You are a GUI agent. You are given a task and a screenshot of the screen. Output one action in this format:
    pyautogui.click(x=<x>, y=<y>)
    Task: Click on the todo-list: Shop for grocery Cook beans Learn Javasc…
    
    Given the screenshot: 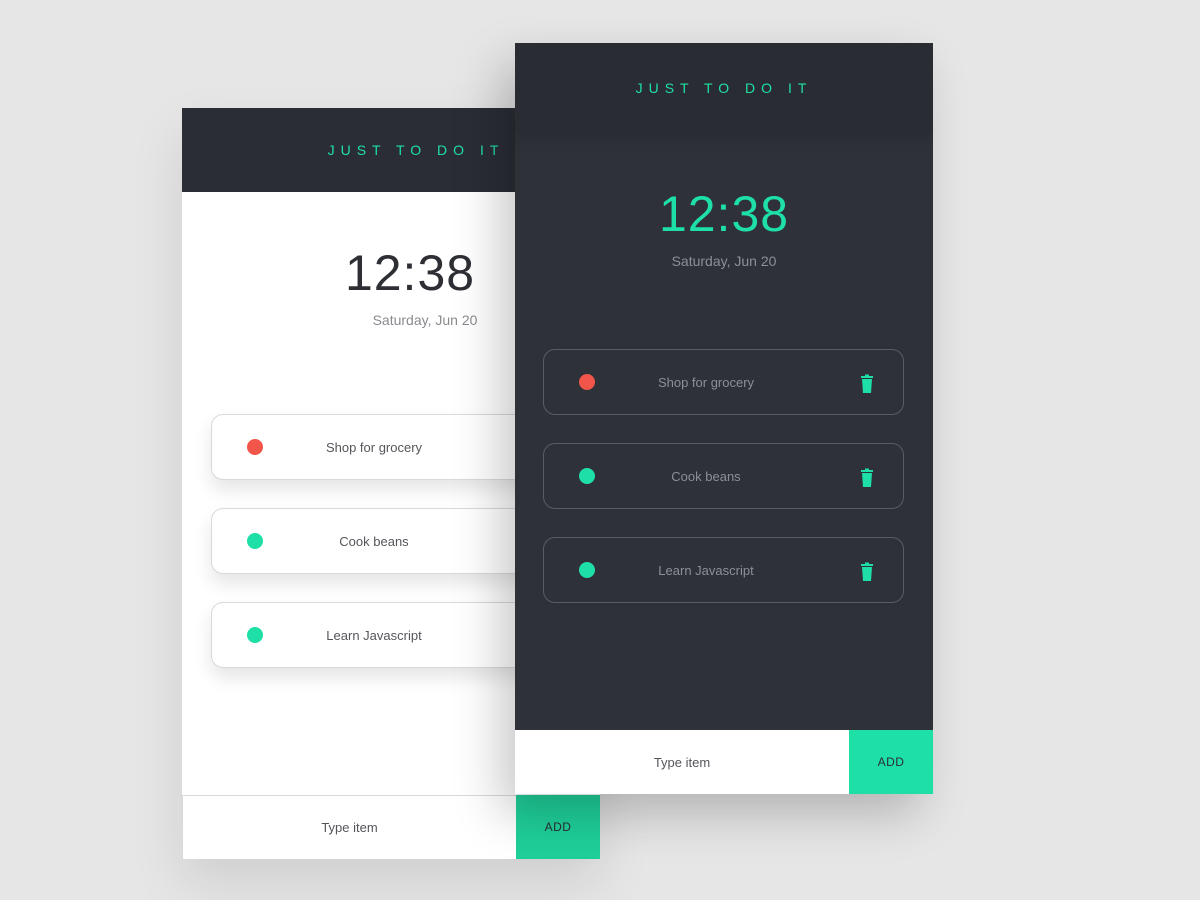 What is the action you would take?
    pyautogui.click(x=723, y=490)
    